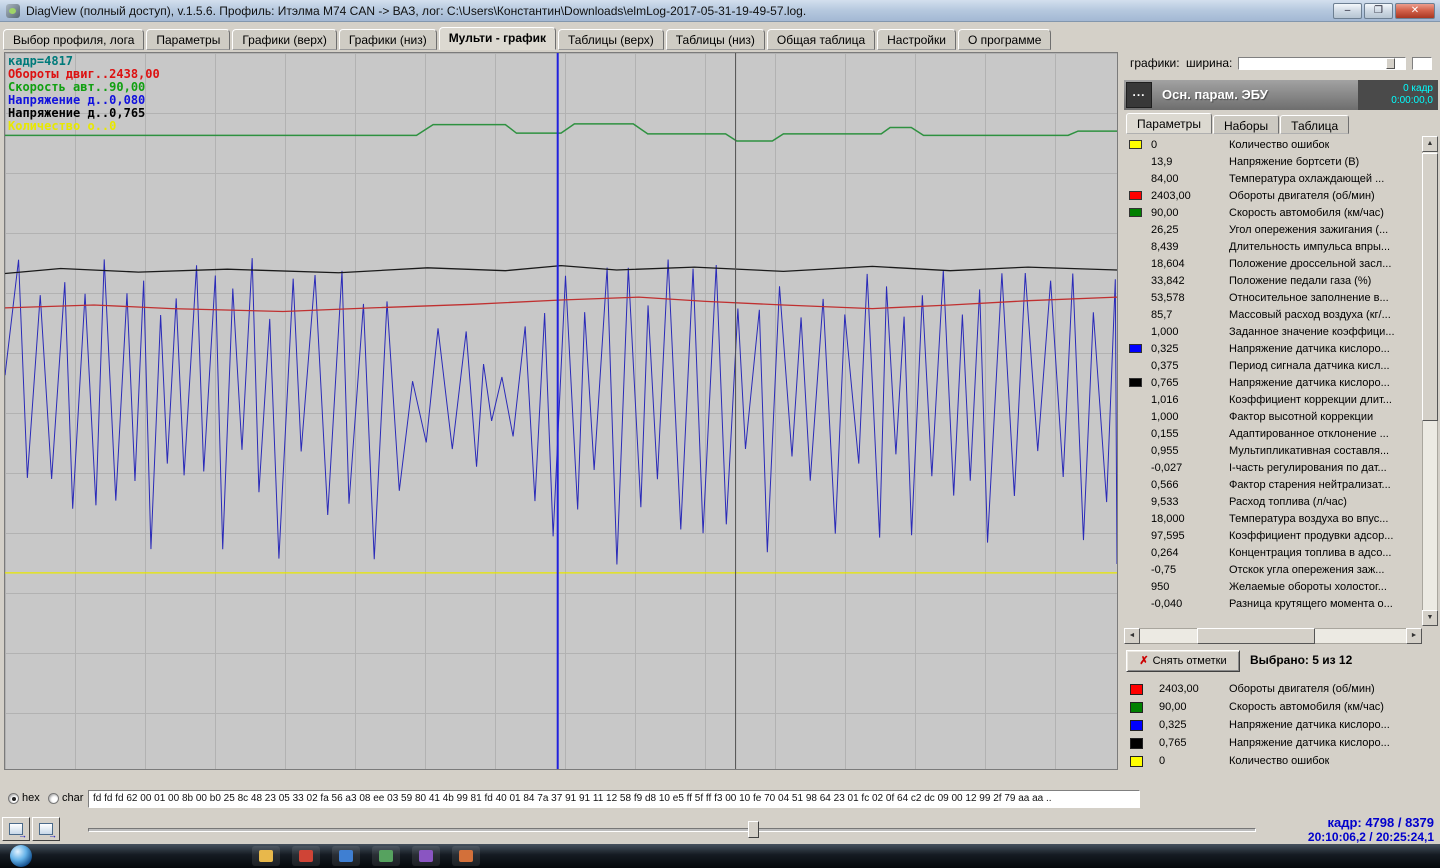  Describe the element at coordinates (62, 126) in the screenshot. I see `chart-legend-line: Количество о..0` at that location.